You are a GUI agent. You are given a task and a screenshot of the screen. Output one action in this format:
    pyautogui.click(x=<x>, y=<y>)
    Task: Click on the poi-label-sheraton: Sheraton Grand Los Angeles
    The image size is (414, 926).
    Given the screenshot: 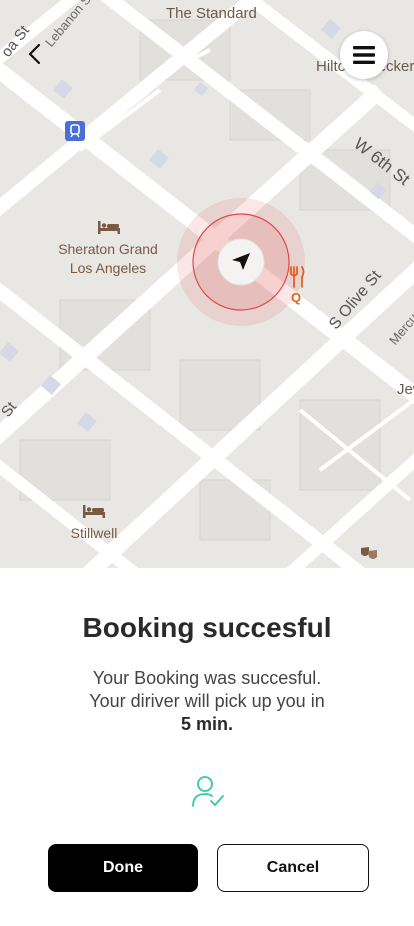 What is the action you would take?
    pyautogui.click(x=108, y=259)
    